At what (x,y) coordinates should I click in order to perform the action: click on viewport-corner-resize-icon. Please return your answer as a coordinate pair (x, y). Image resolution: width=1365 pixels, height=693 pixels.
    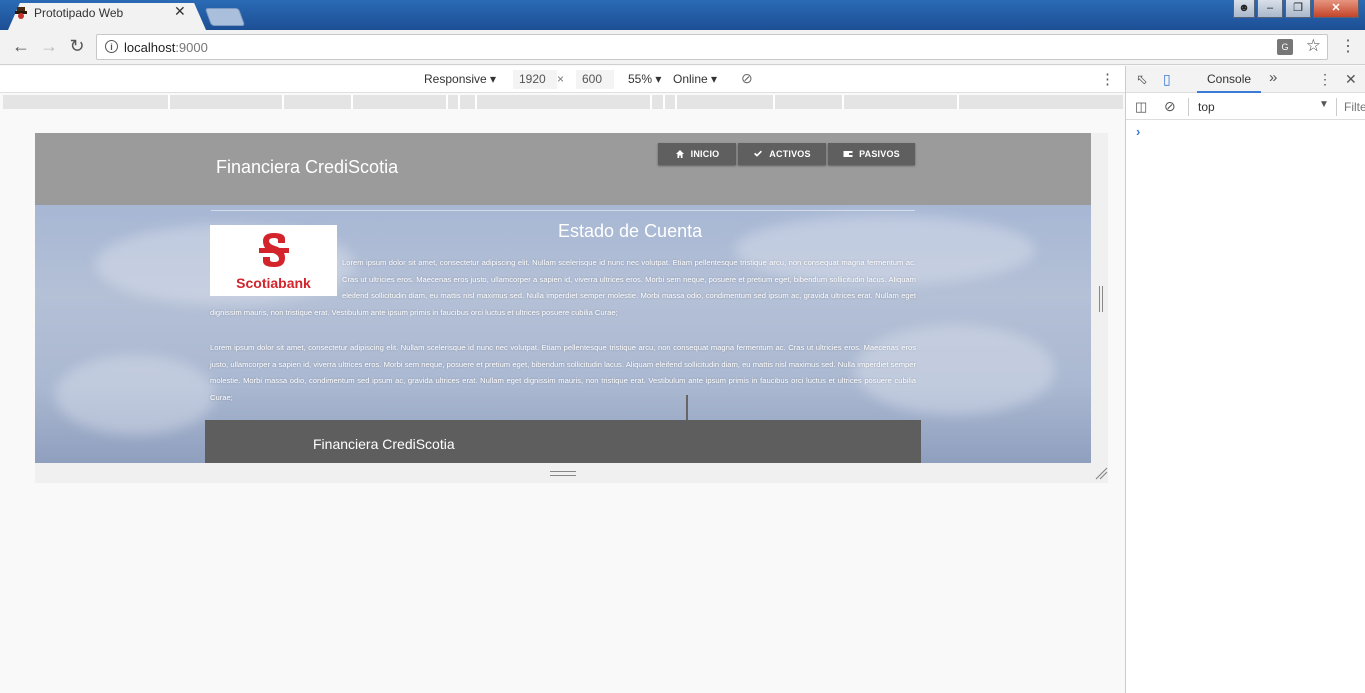
    Looking at the image, I should click on (1101, 473).